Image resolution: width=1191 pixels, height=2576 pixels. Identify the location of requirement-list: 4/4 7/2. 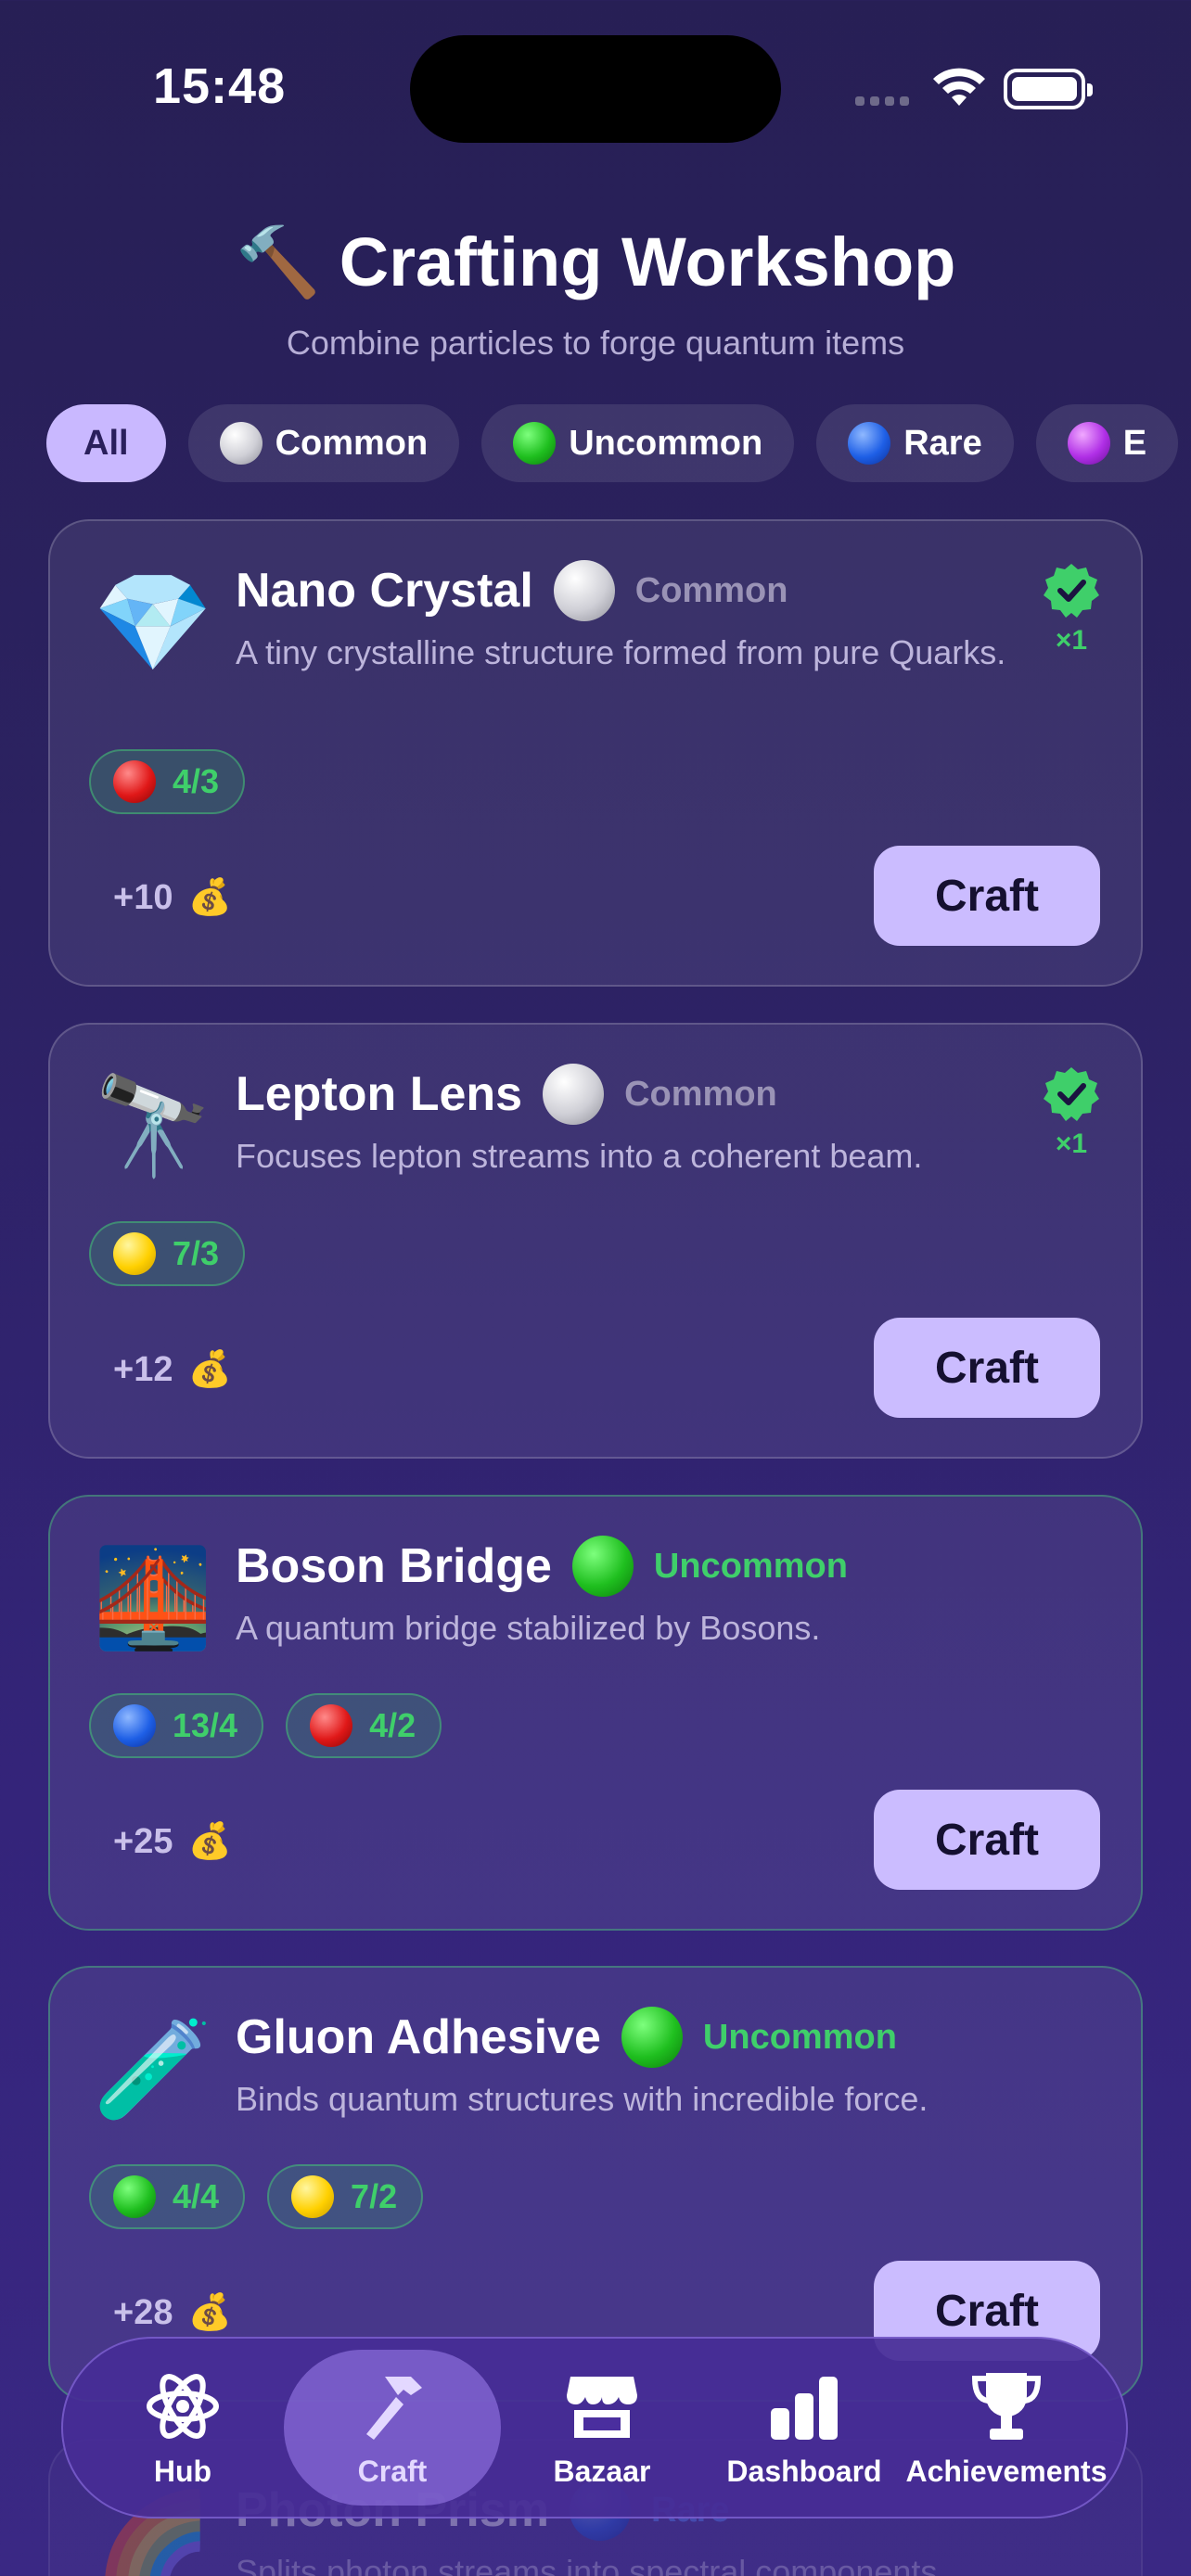
(257, 2196).